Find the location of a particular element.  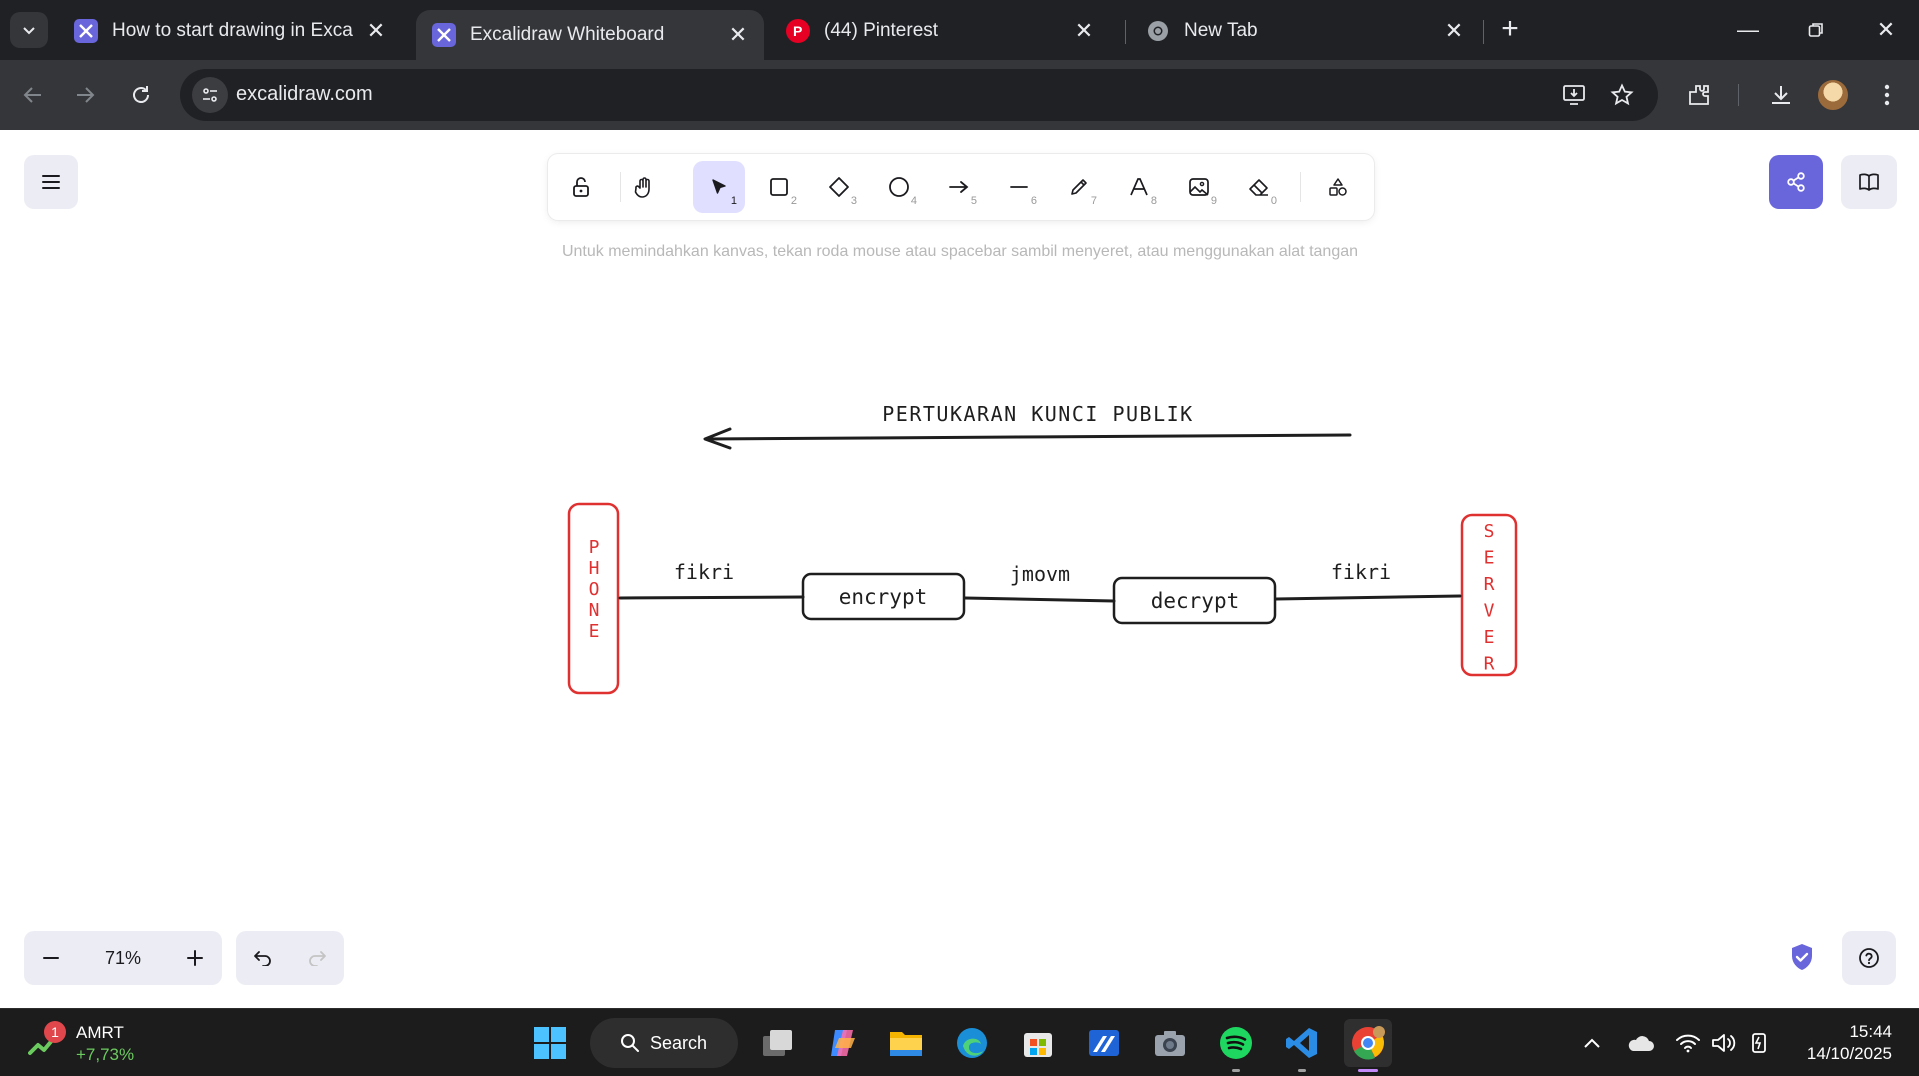

shortcut-key: 4 is located at coordinates (913, 201).